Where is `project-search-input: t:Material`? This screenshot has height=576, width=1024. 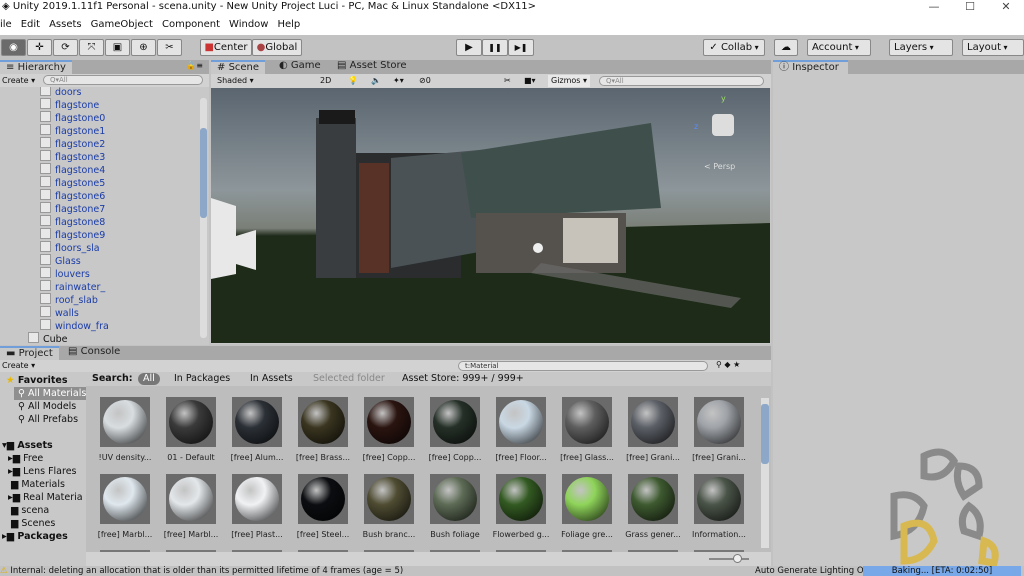
project-search-input: t:Material is located at coordinates (583, 366).